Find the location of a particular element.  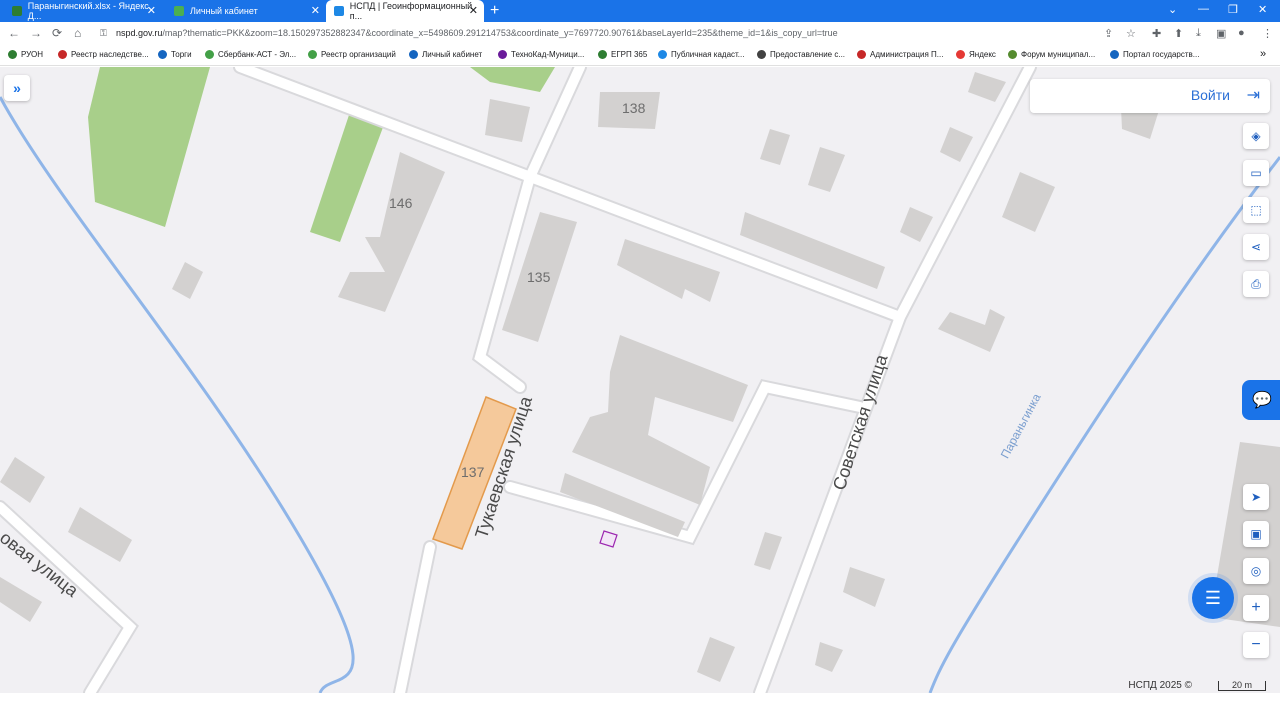

browser-tab-xlsx: Параныгинский.xlsx - Яндекс Д... ✕ is located at coordinates (83, 11).